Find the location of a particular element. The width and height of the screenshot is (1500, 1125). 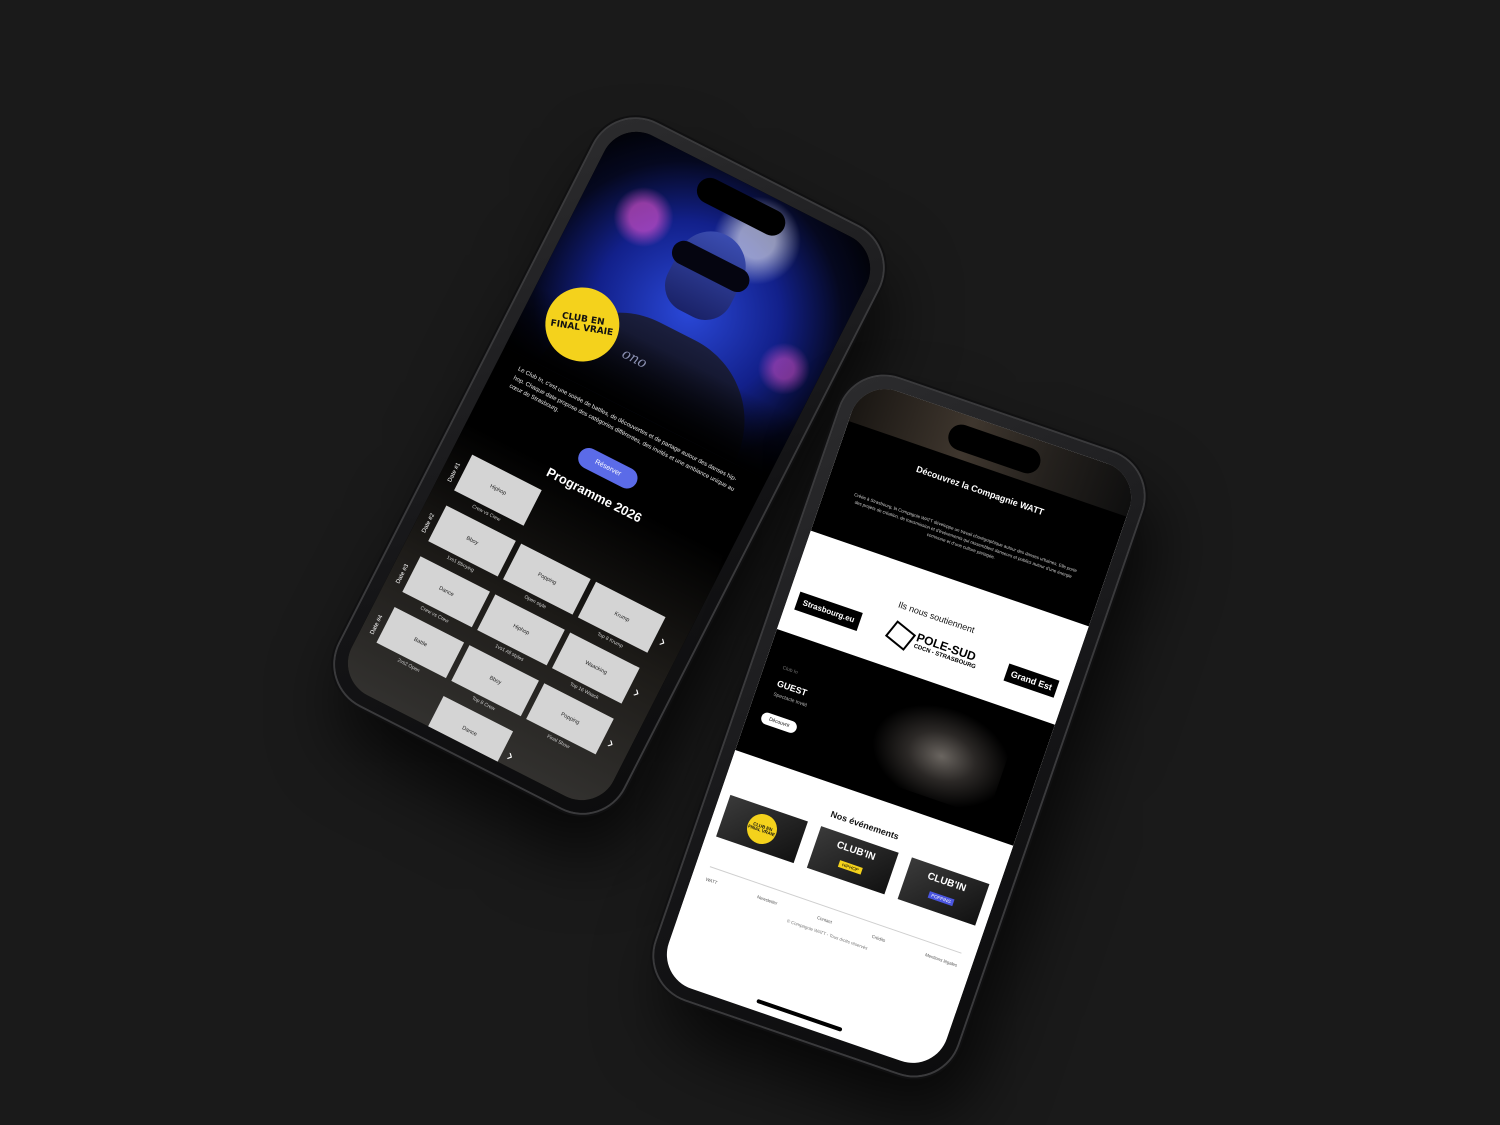

grandest-logo: Grand Est is located at coordinates (1031, 680).